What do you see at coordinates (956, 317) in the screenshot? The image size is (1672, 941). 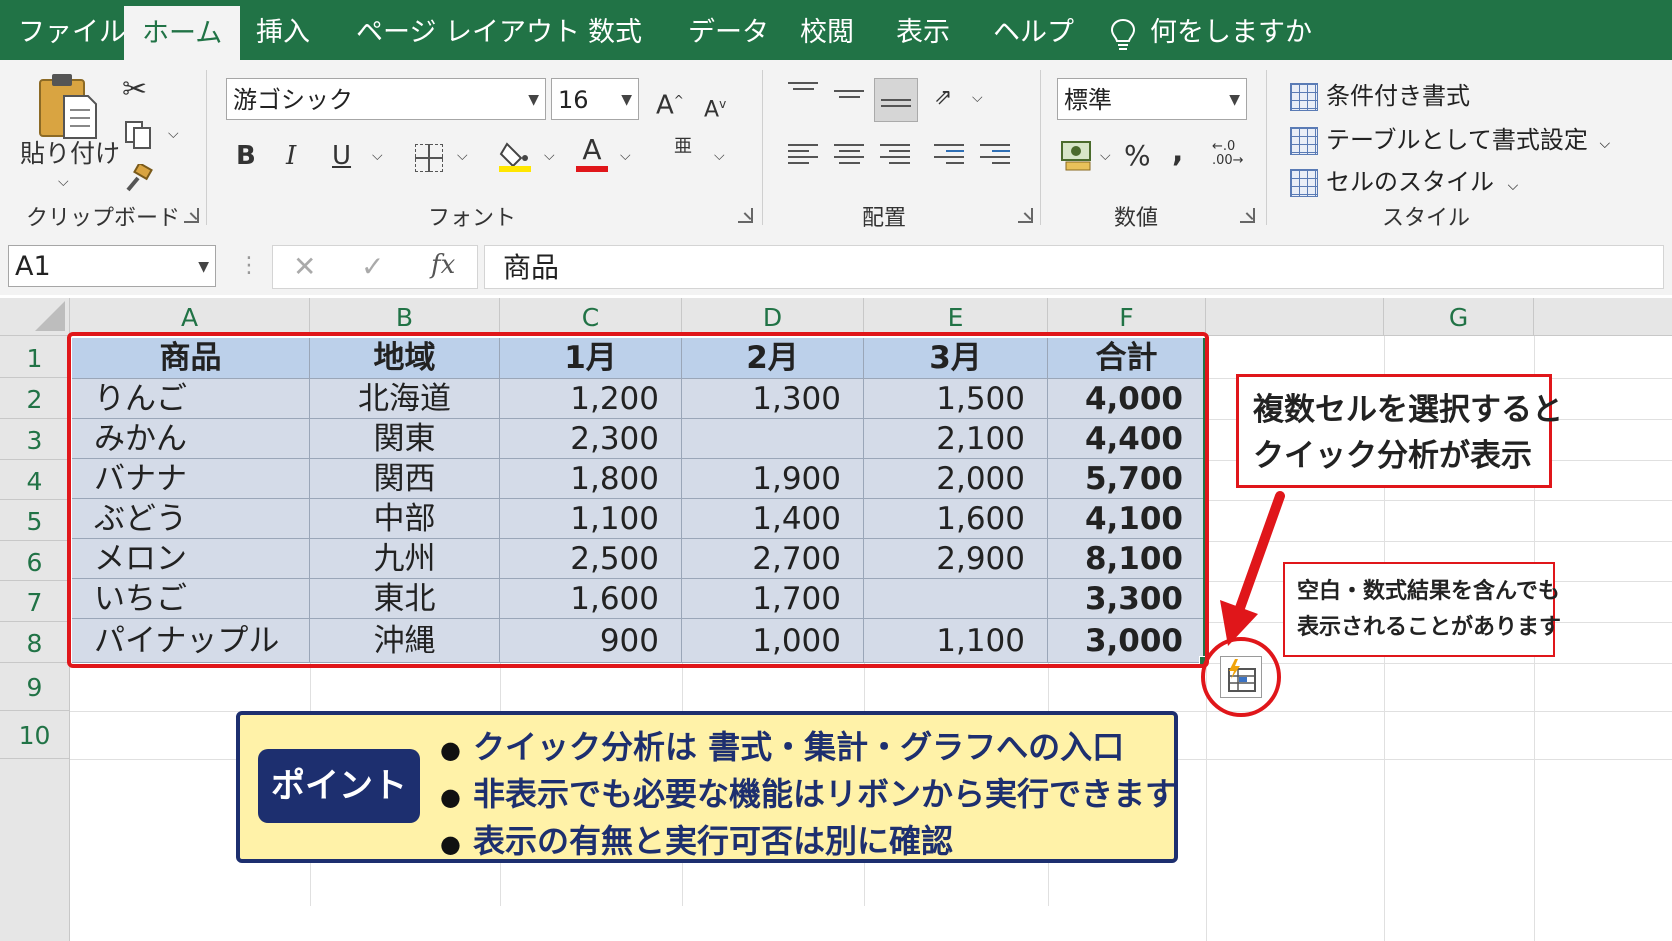 I see `column-header-e: E` at bounding box center [956, 317].